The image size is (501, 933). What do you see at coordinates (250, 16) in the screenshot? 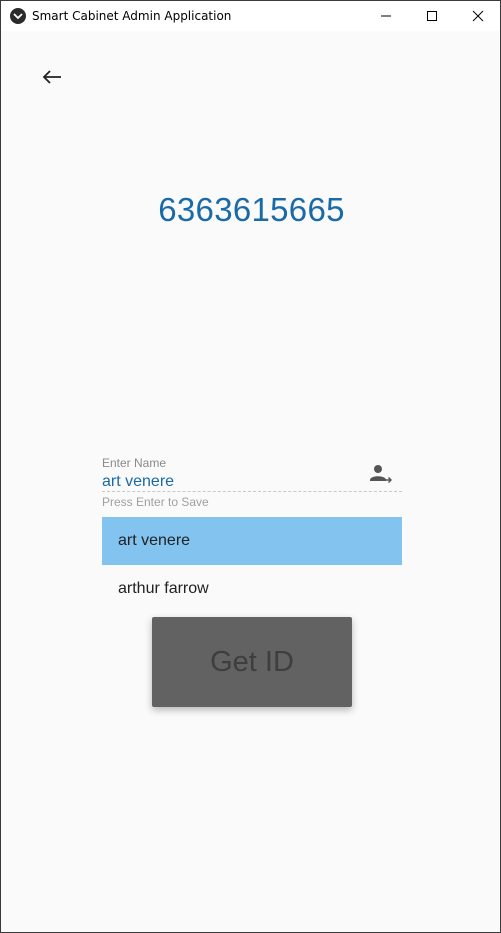
I see `title-bar: Smart Cabinet Admin Application` at bounding box center [250, 16].